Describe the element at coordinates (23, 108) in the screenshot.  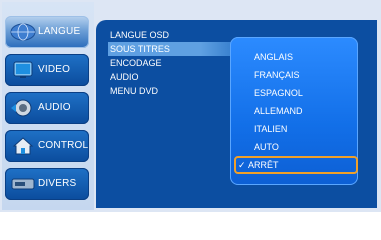
I see `speaker-icon` at that location.